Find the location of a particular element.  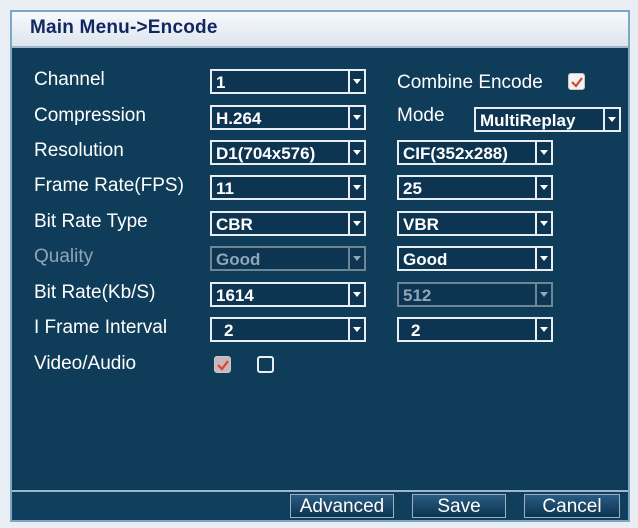

iframe-interval-label: I Frame Interval is located at coordinates (101, 327).